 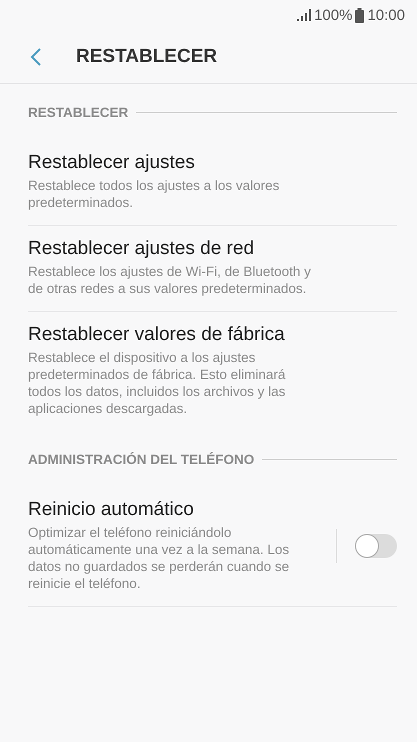 I want to click on battery-icon, so click(x=359, y=15).